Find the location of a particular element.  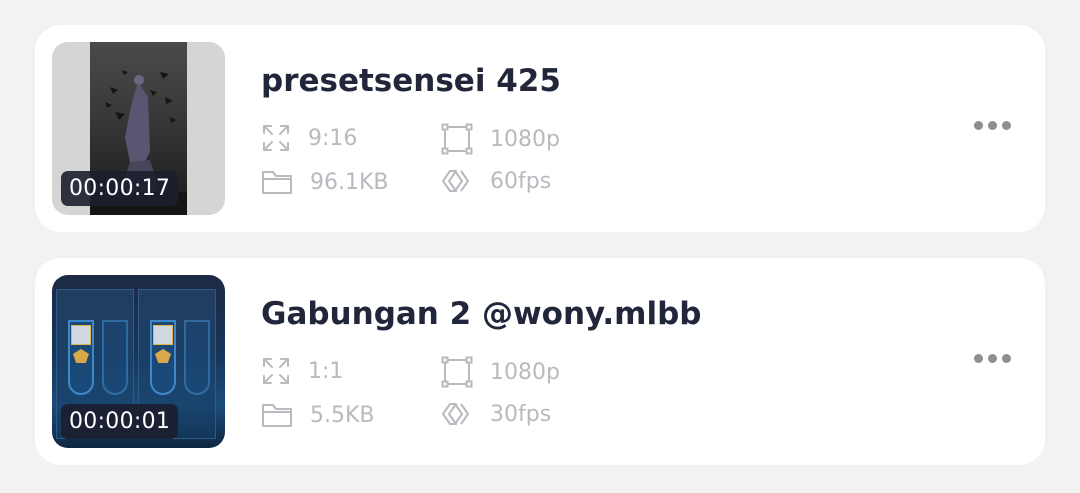

file-size-info: 5.5KB is located at coordinates (318, 415).